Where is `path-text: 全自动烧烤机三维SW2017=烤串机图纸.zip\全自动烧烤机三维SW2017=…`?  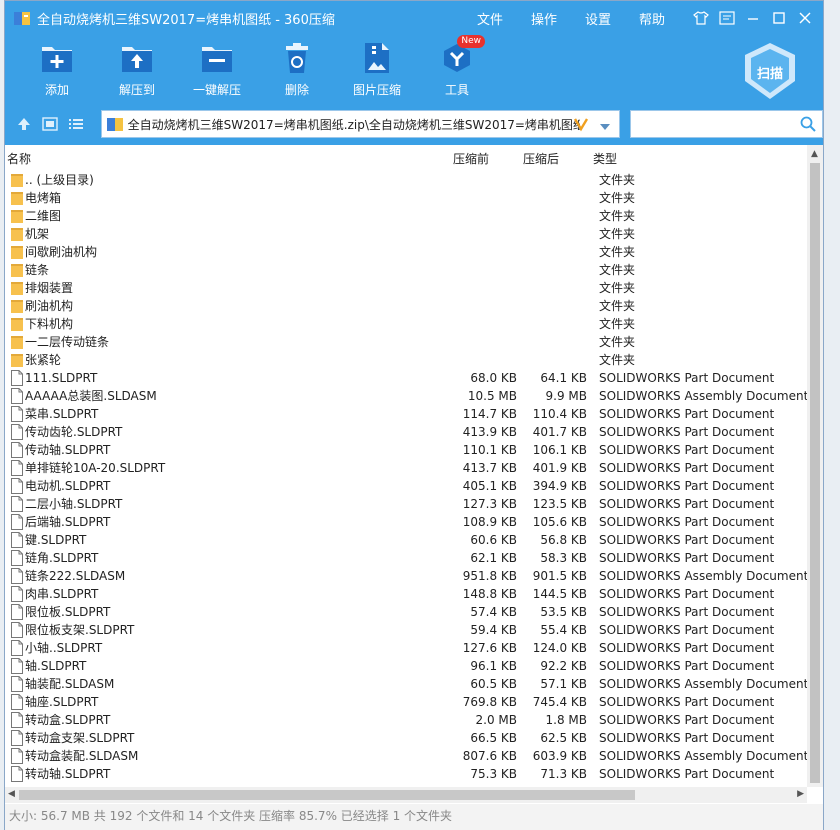 path-text: 全自动烧烤机三维SW2017=烤串机图纸.zip\全自动烧烤机三维SW2017=… is located at coordinates (353, 124).